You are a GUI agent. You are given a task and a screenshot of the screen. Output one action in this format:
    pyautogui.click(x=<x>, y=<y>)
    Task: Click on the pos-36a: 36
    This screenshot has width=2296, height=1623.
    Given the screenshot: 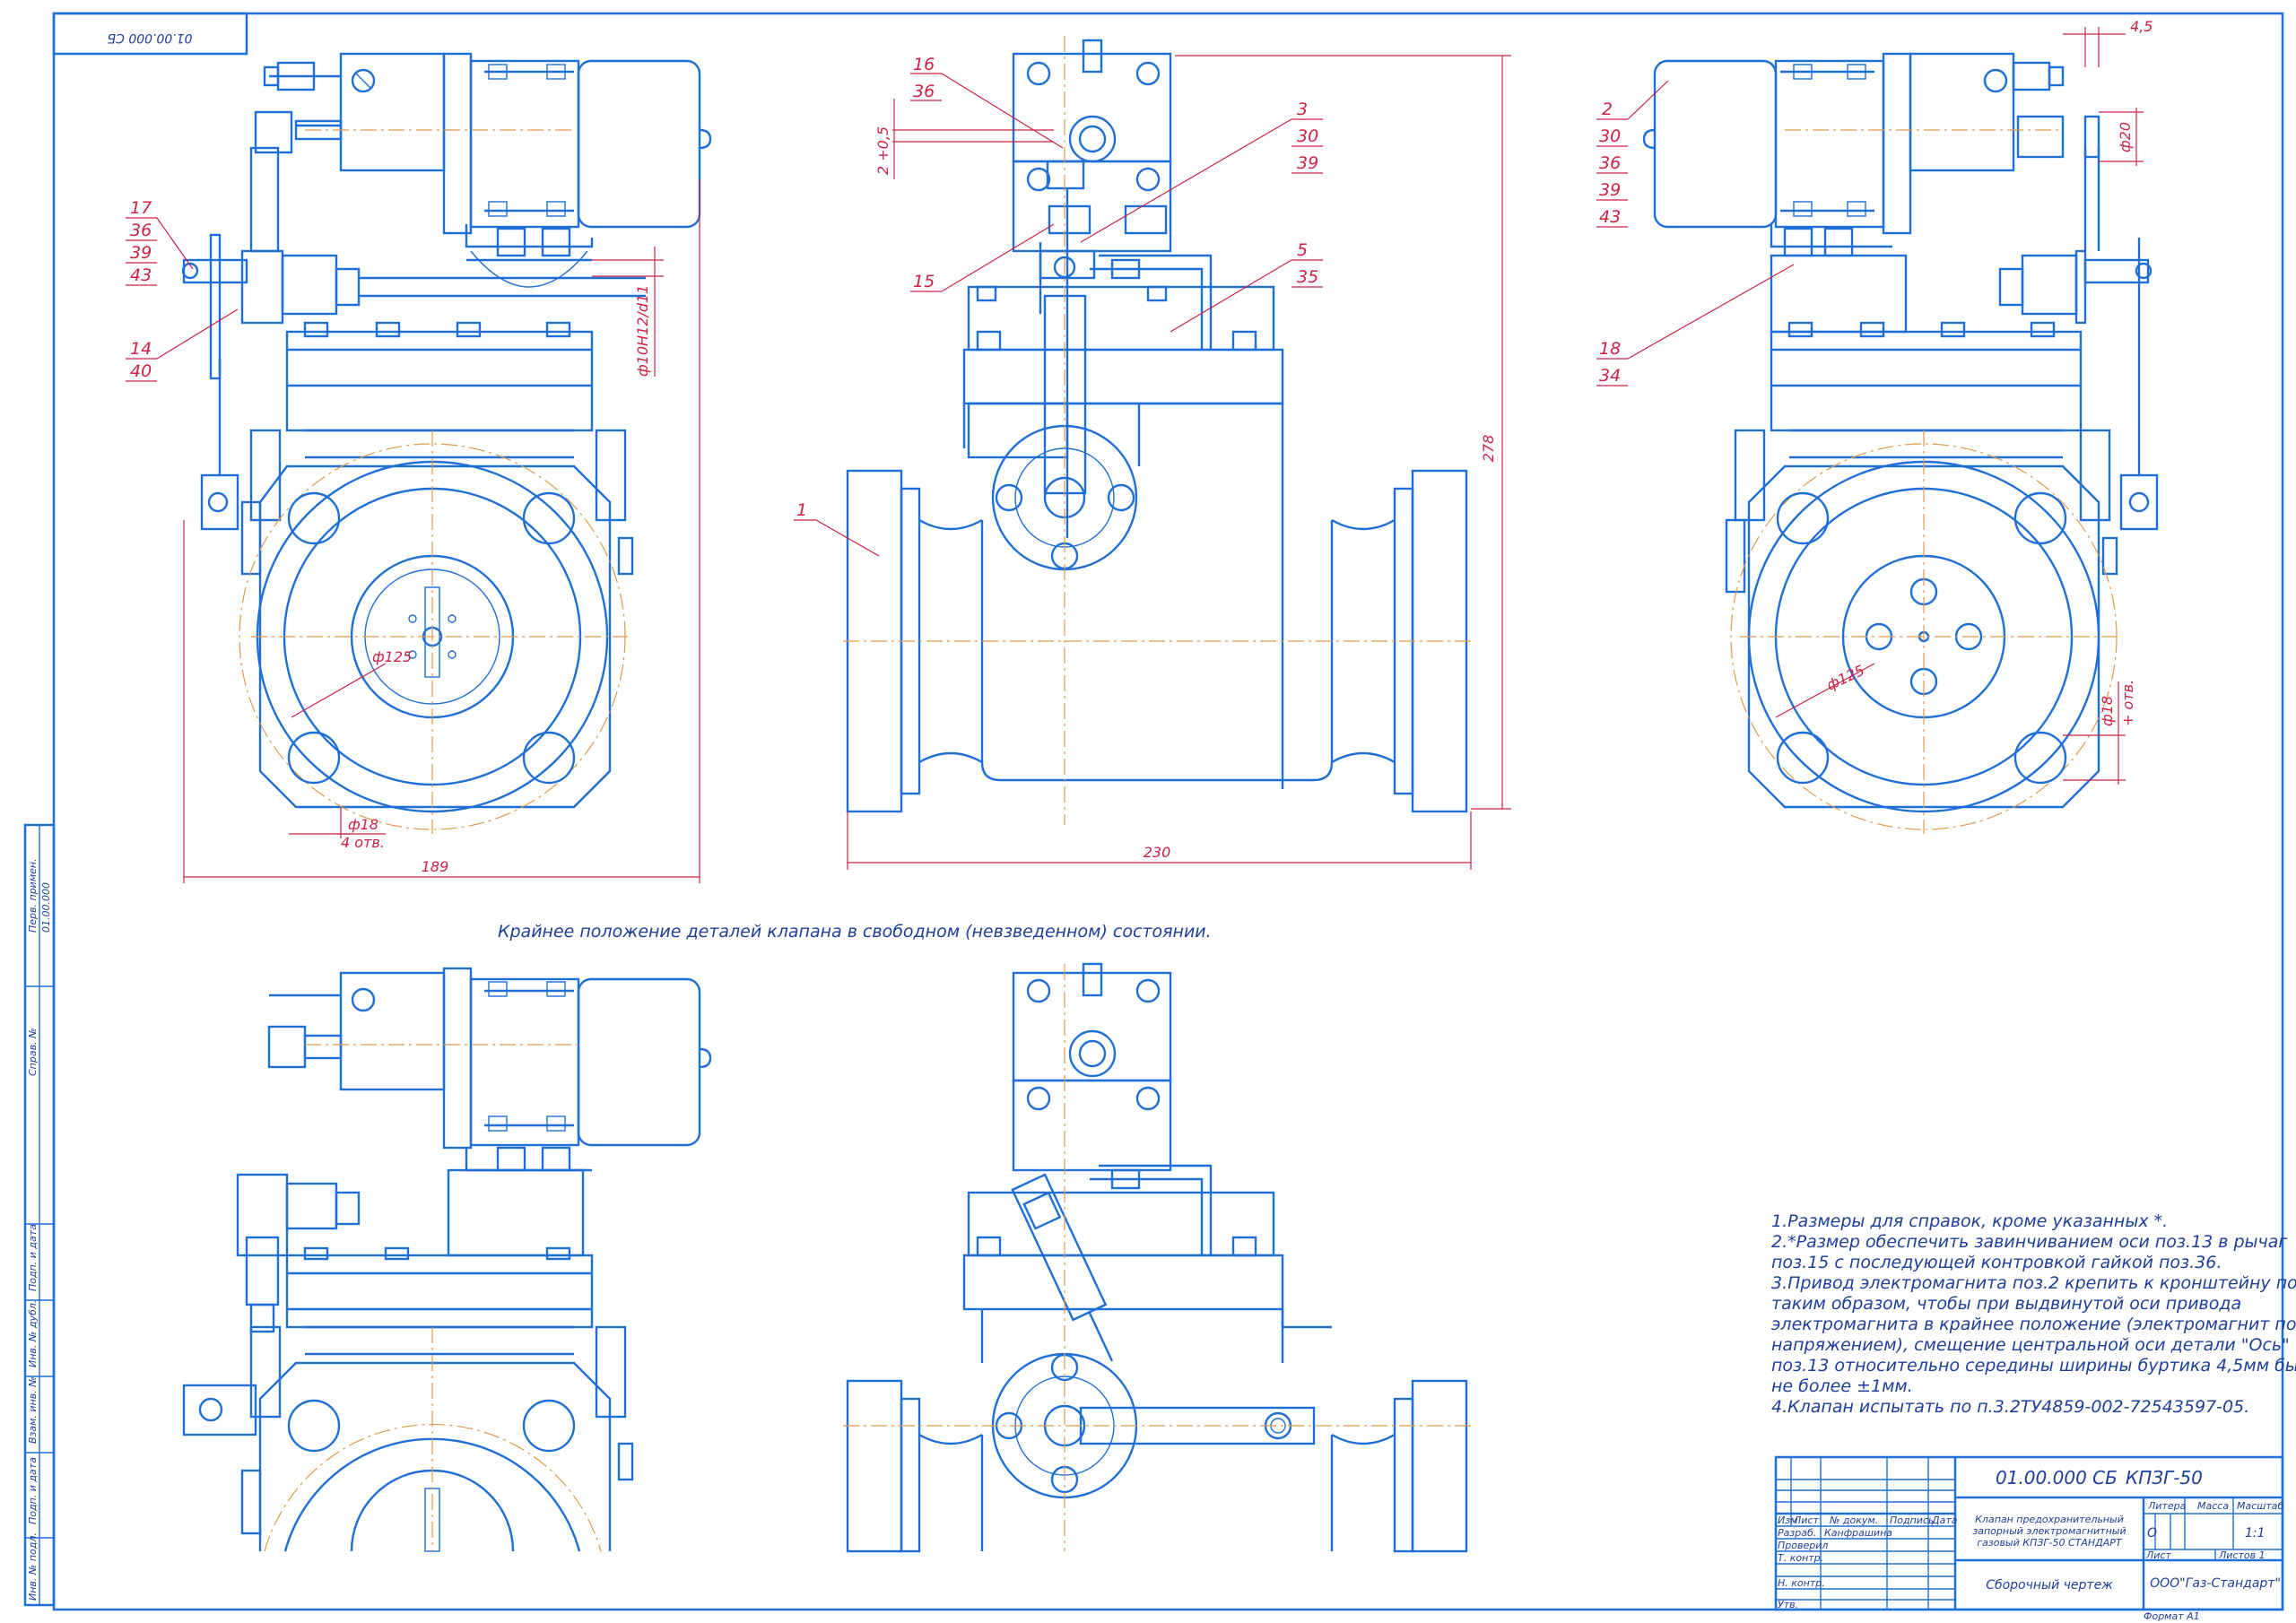 What is the action you would take?
    pyautogui.click(x=141, y=230)
    